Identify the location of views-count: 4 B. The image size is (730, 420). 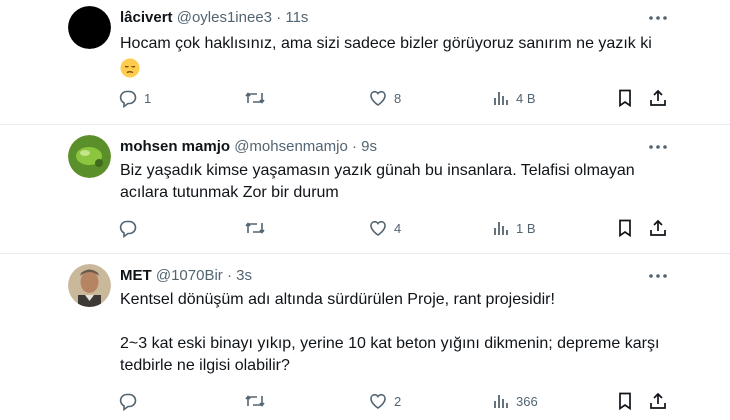
(526, 98).